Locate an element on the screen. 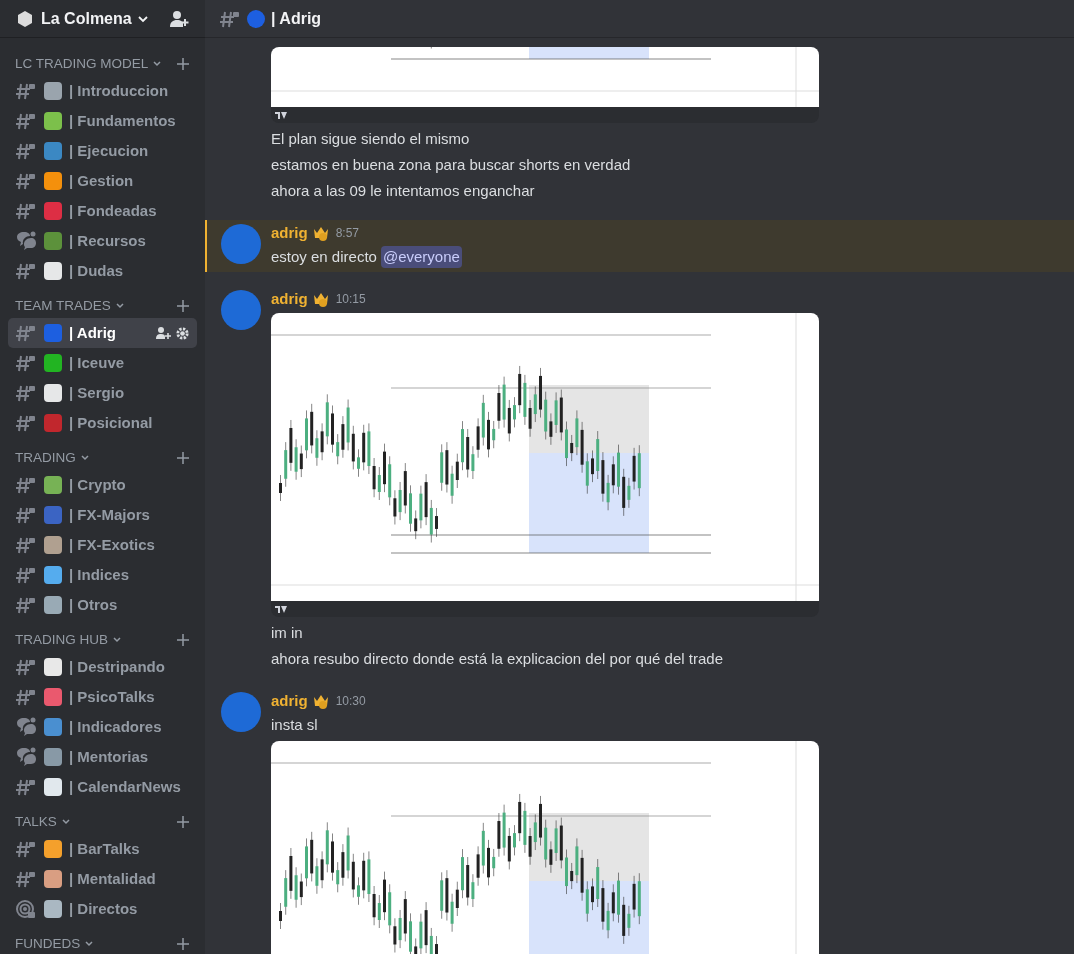 Image resolution: width=1074 pixels, height=954 pixels. channel-name: | Gestion is located at coordinates (101, 180).